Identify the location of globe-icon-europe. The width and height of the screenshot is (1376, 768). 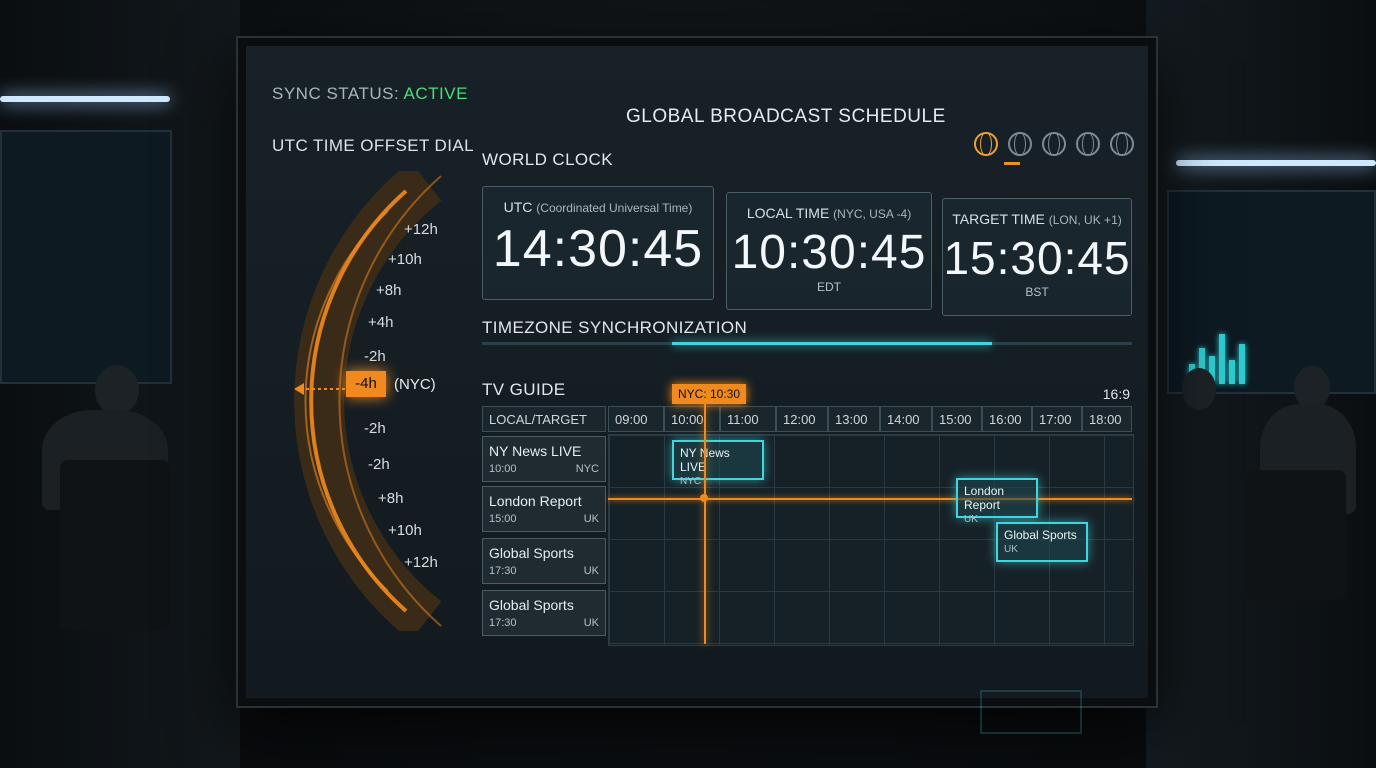
(1020, 144).